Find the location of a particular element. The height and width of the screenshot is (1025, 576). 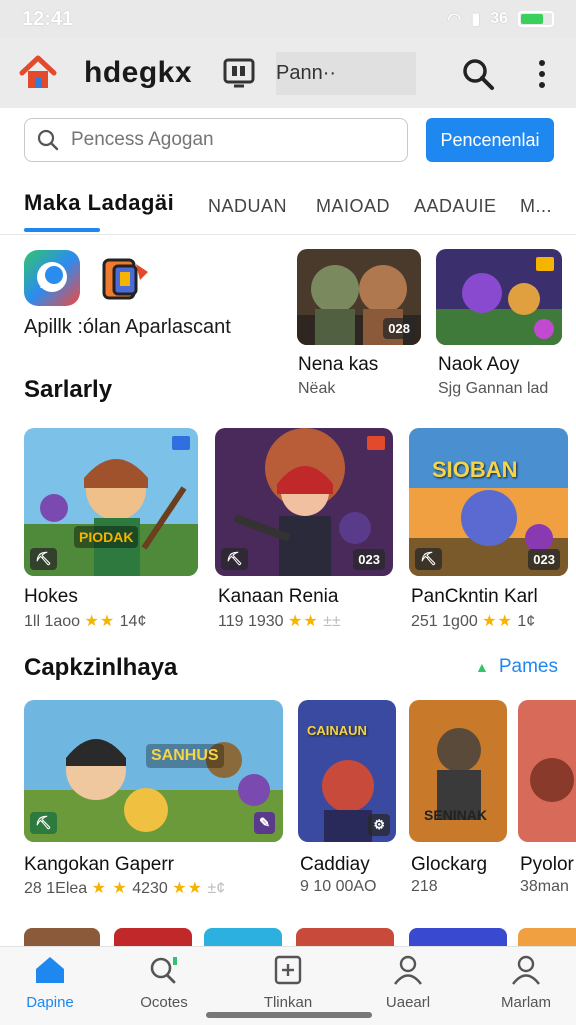

card-title-panckntin: PanCkntin Karl is located at coordinates (474, 596).